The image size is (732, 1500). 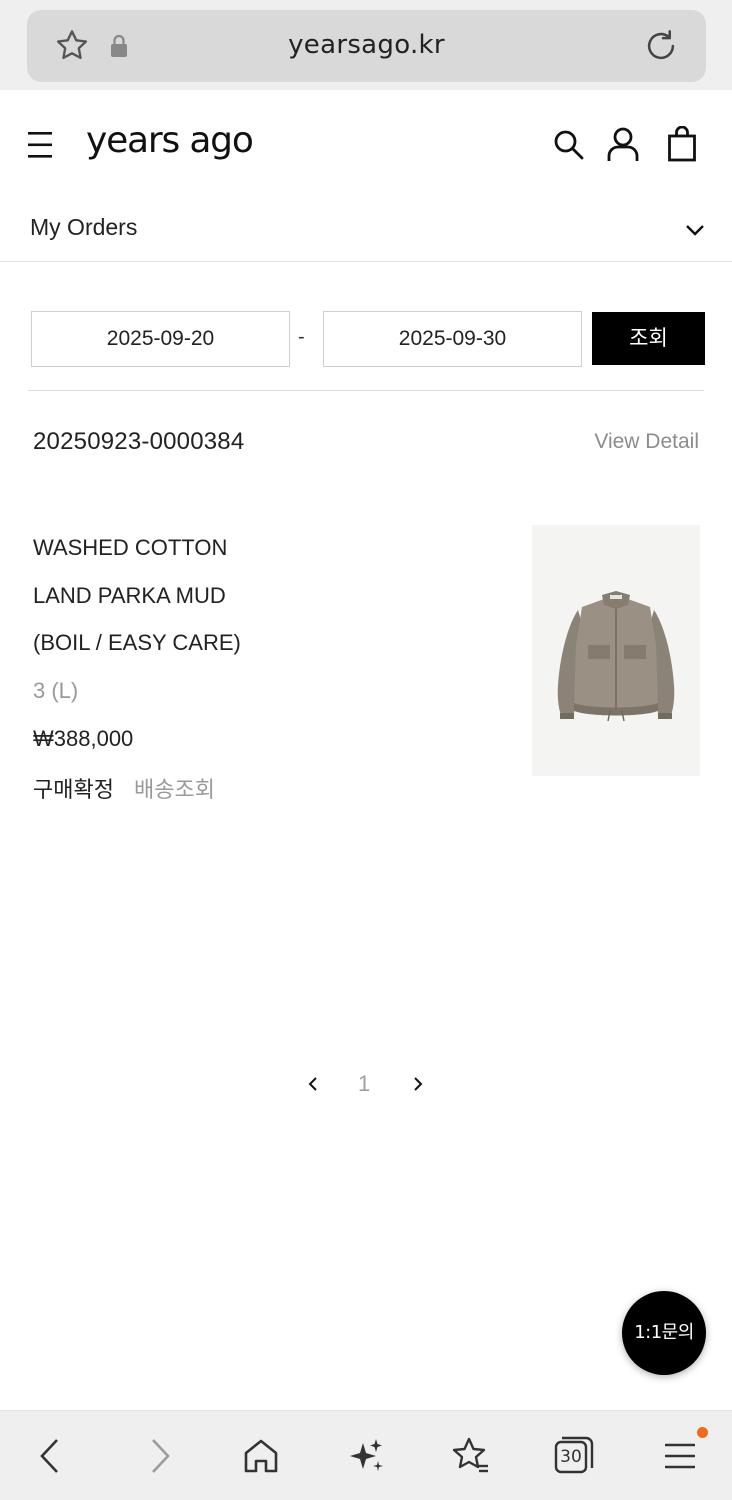 I want to click on bag-icon, so click(x=682, y=144).